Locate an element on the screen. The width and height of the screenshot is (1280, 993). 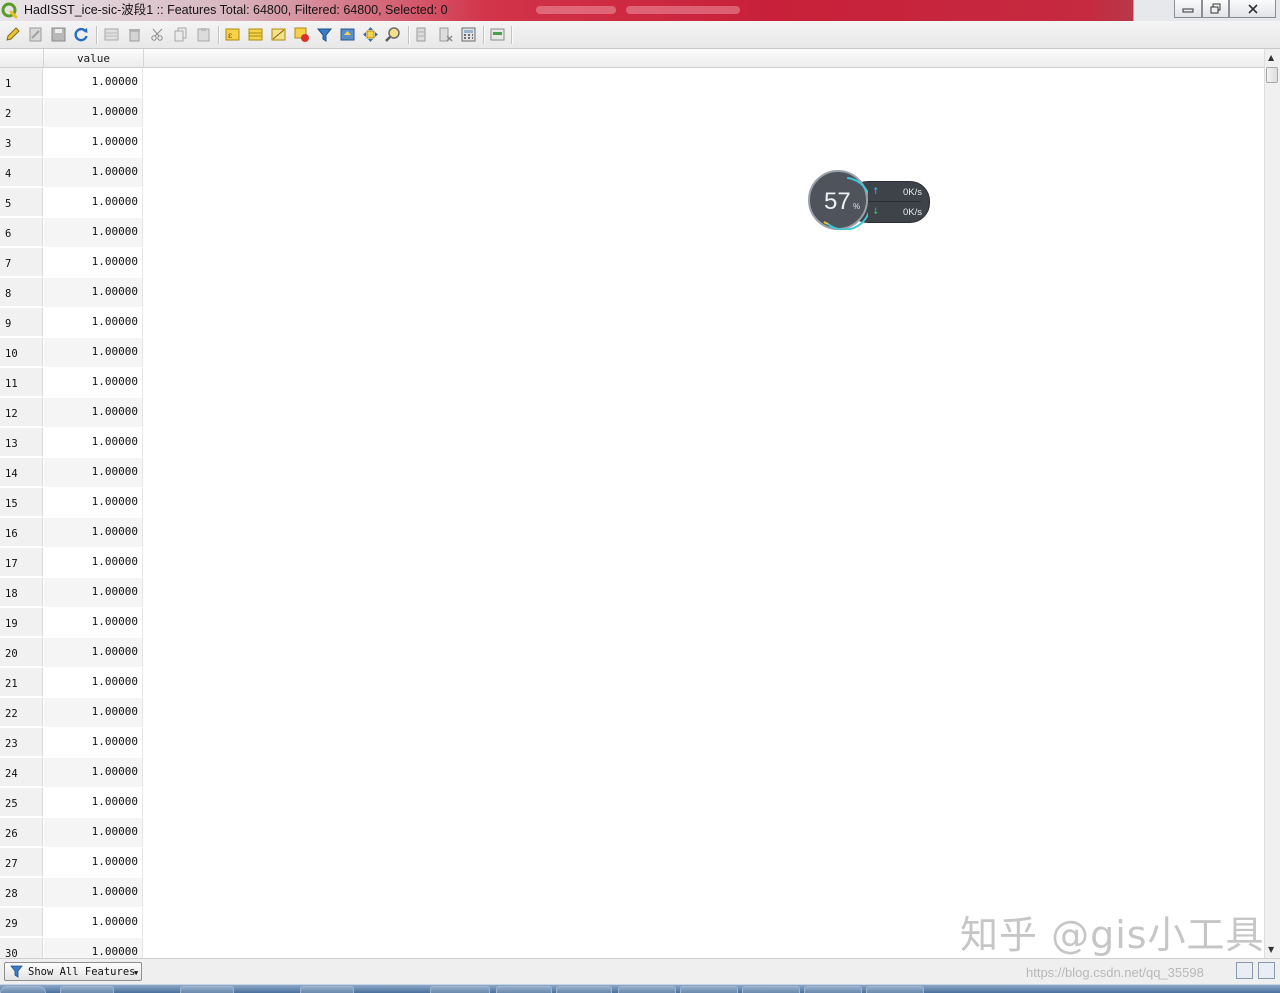
table-row: 12 1.00000 is located at coordinates (72, 413).